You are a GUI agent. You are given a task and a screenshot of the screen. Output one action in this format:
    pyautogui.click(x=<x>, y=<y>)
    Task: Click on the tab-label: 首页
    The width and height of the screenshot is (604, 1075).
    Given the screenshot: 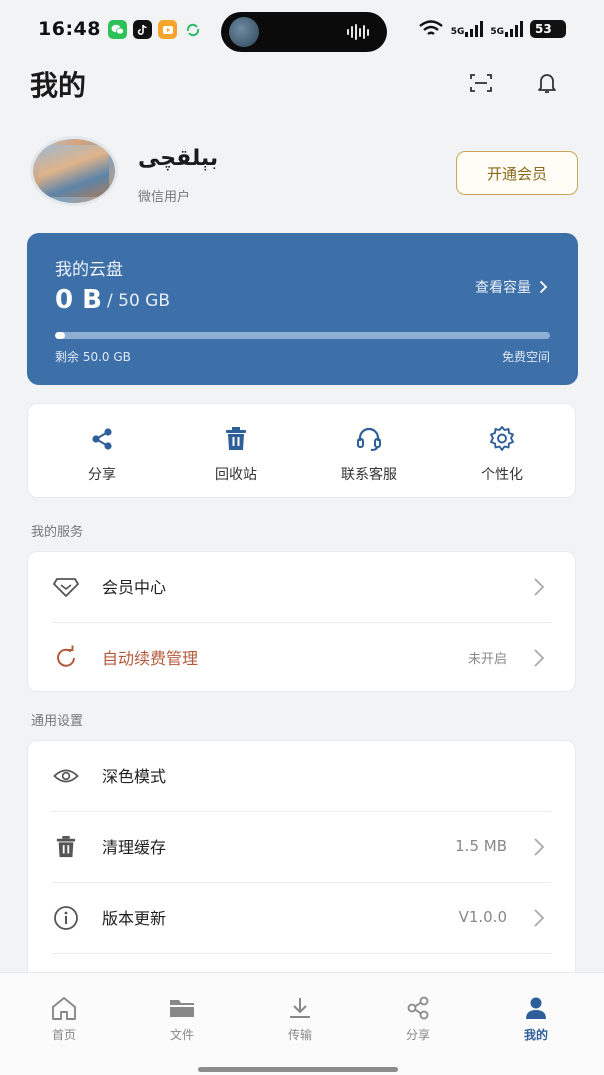 What is the action you would take?
    pyautogui.click(x=63, y=1035)
    